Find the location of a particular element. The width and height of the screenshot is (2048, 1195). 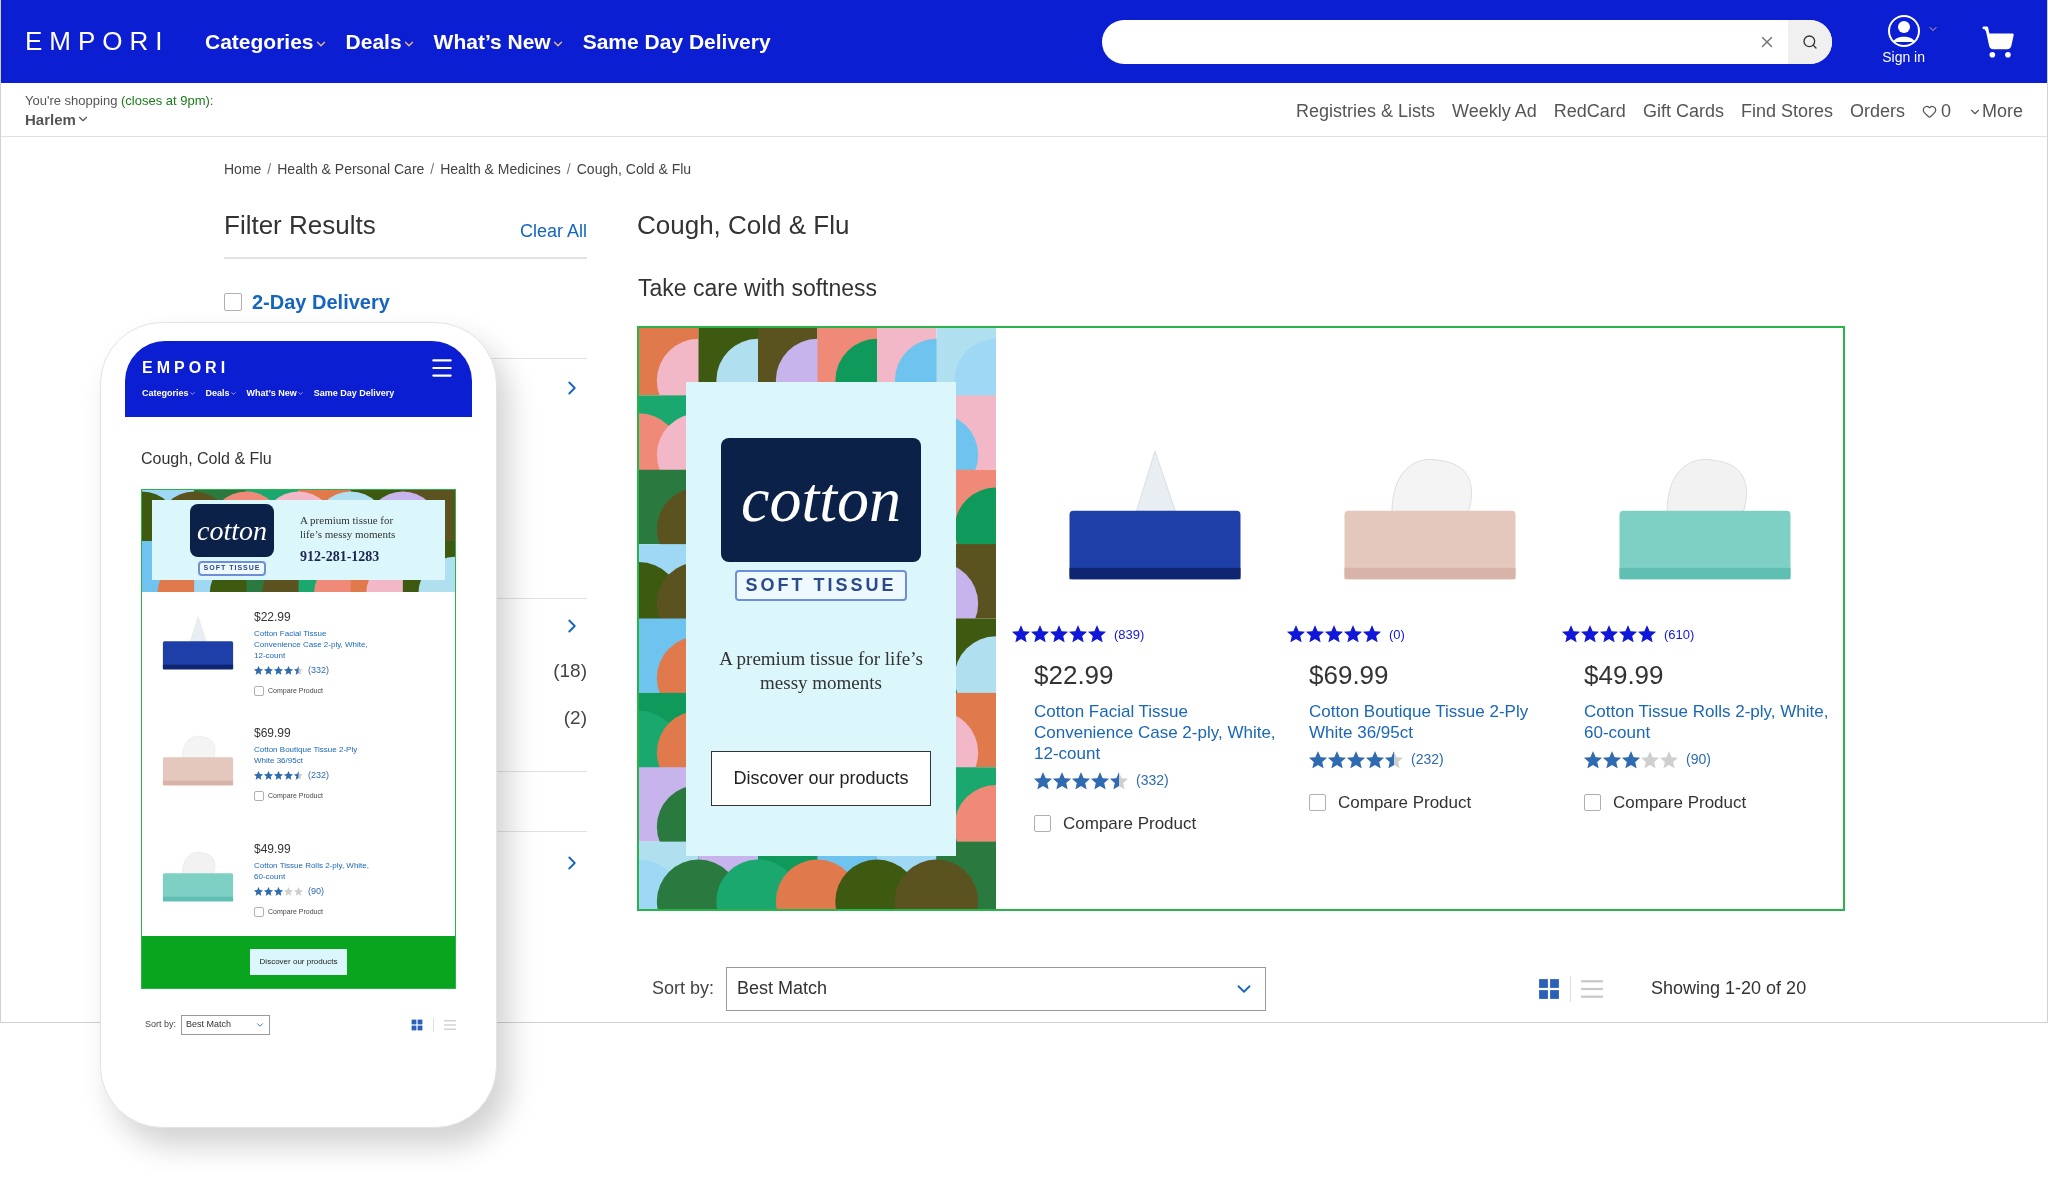

cart-icon is located at coordinates (1998, 41).